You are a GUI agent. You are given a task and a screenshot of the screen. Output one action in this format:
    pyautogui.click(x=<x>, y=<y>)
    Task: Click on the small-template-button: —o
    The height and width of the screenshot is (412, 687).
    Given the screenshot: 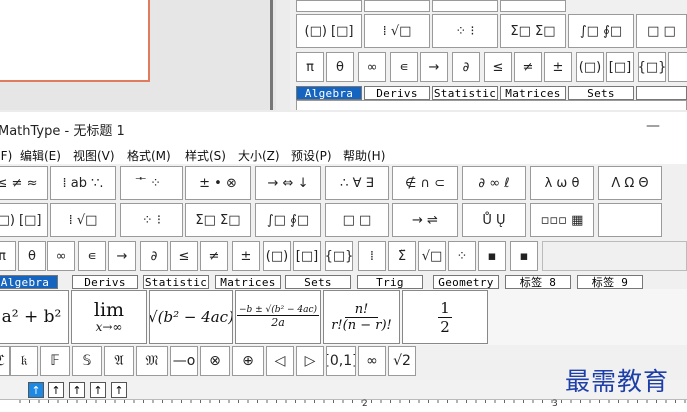 What is the action you would take?
    pyautogui.click(x=184, y=361)
    